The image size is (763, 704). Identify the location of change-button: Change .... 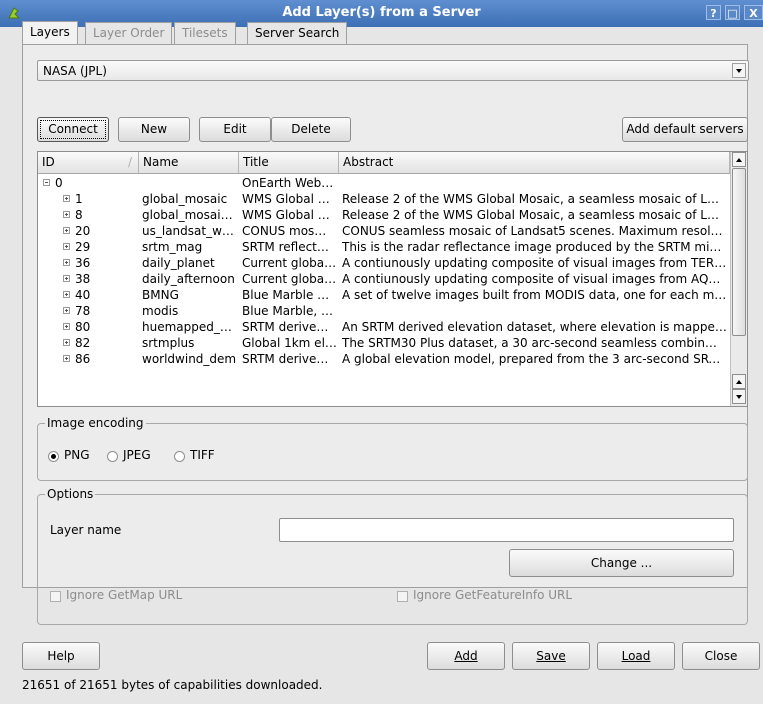
(621, 563).